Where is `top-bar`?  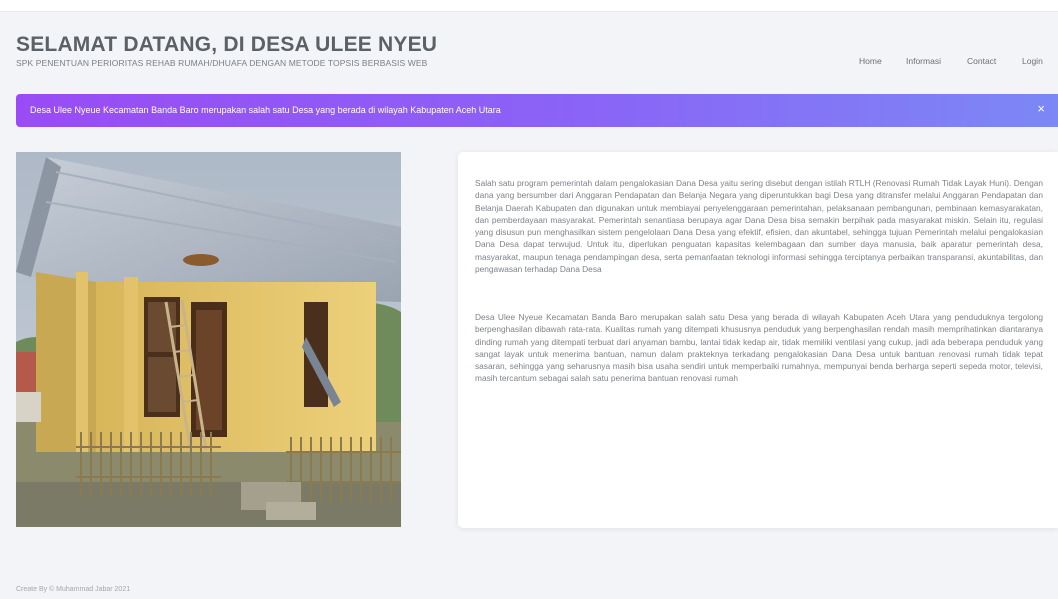
top-bar is located at coordinates (529, 6).